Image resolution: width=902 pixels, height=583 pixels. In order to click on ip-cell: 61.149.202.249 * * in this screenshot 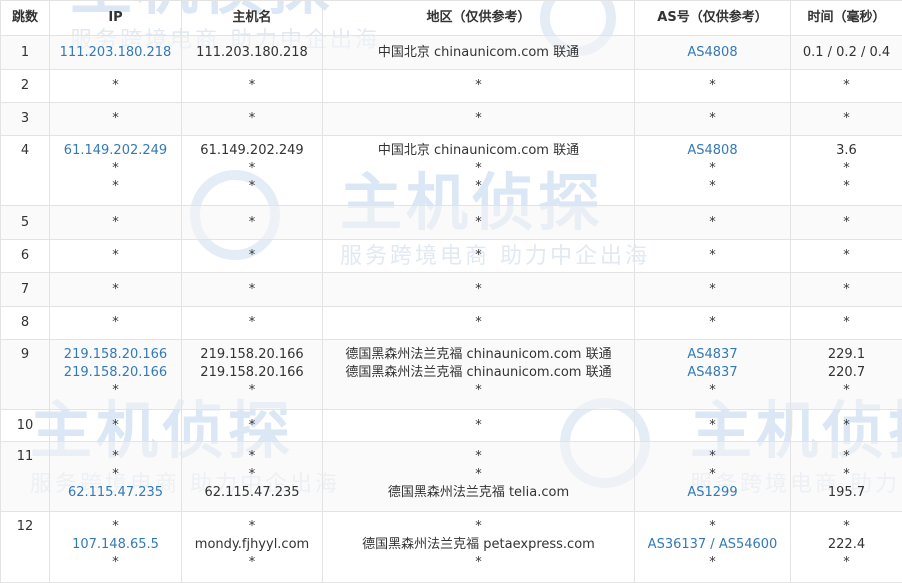, I will do `click(115, 170)`.